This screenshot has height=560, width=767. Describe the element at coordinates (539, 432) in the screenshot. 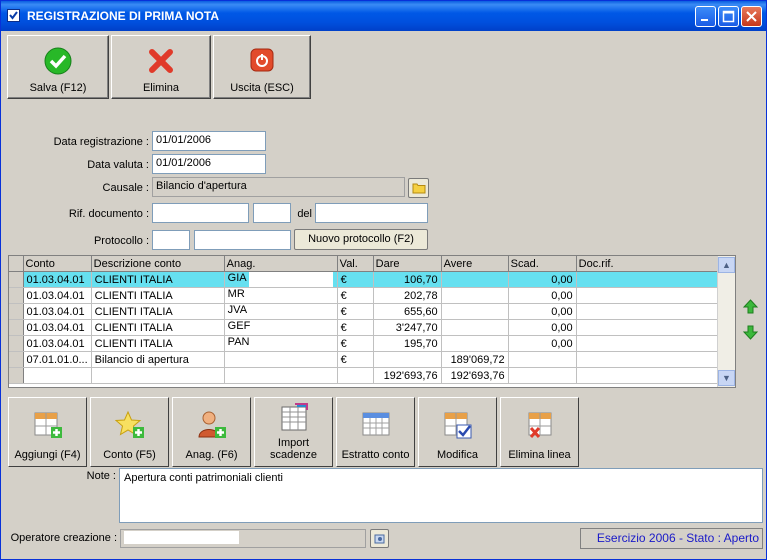

I see `elimina-linea-button: Elimina linea` at that location.